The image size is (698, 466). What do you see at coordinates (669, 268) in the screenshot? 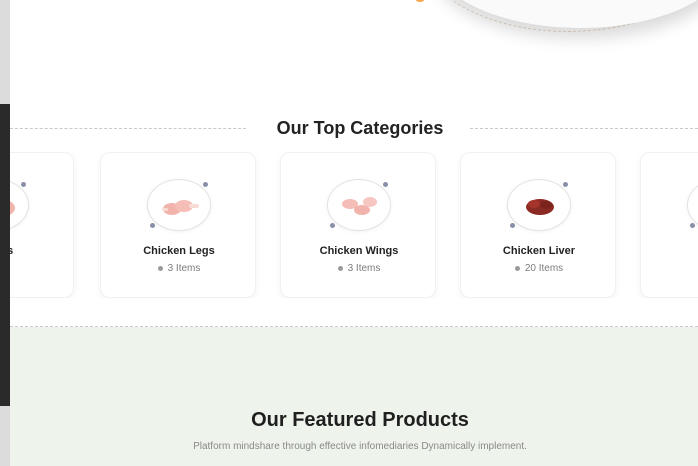
I see `category-count` at bounding box center [669, 268].